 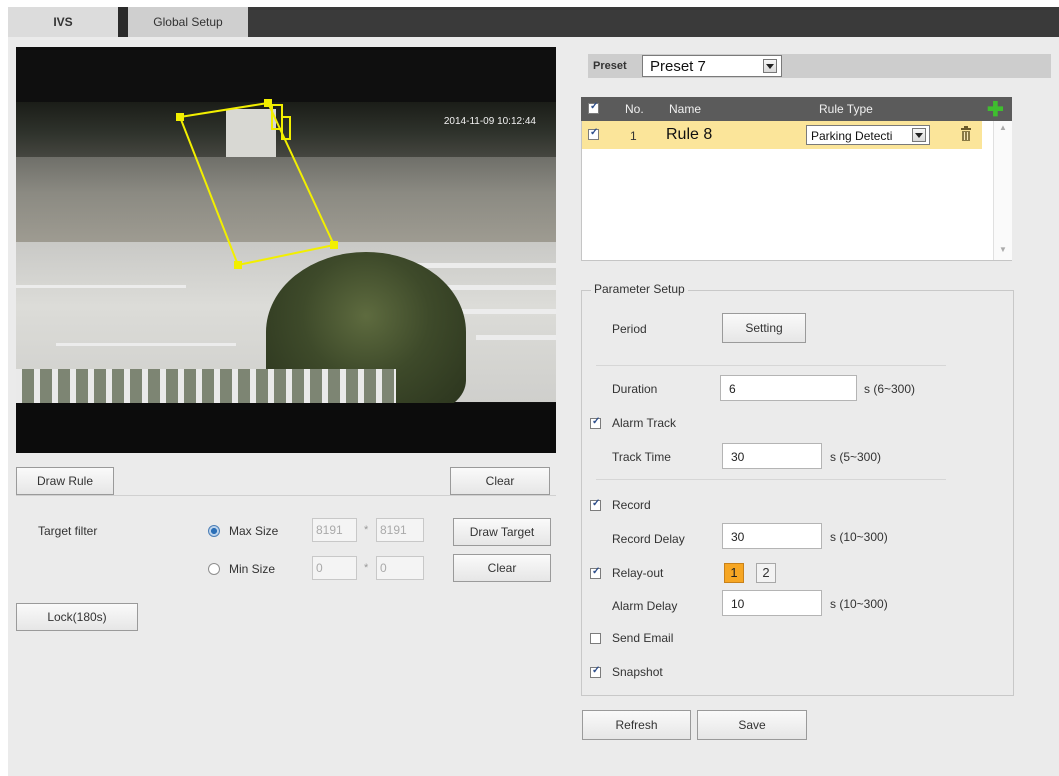 I want to click on relay-2-button: 2, so click(x=766, y=573).